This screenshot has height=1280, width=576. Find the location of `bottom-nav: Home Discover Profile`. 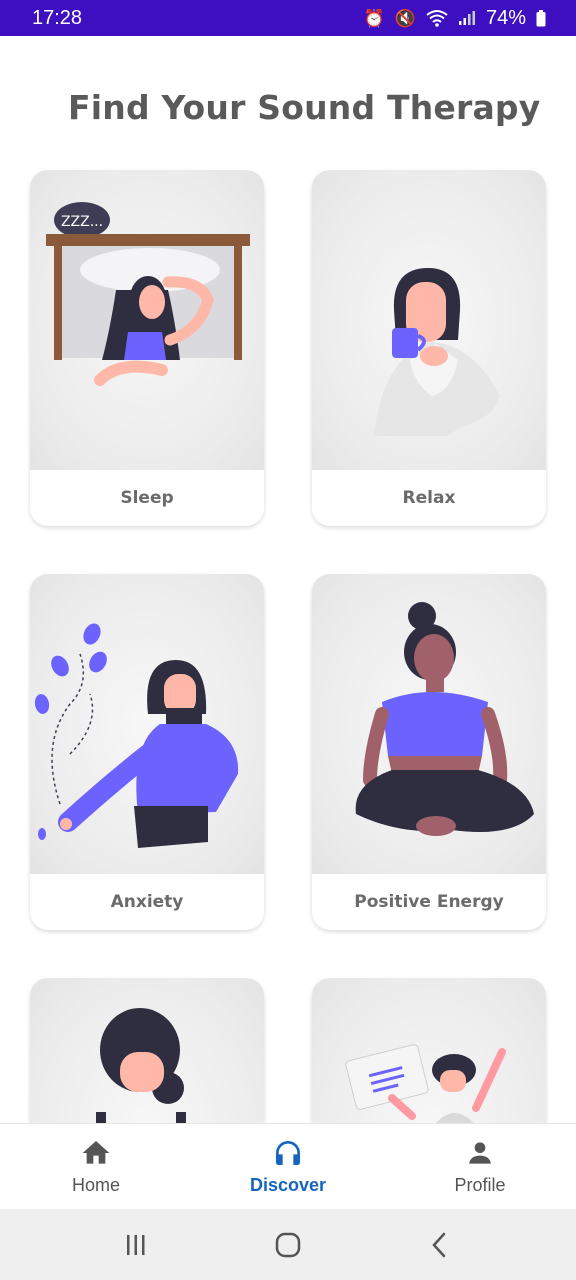

bottom-nav: Home Discover Profile is located at coordinates (288, 1166).